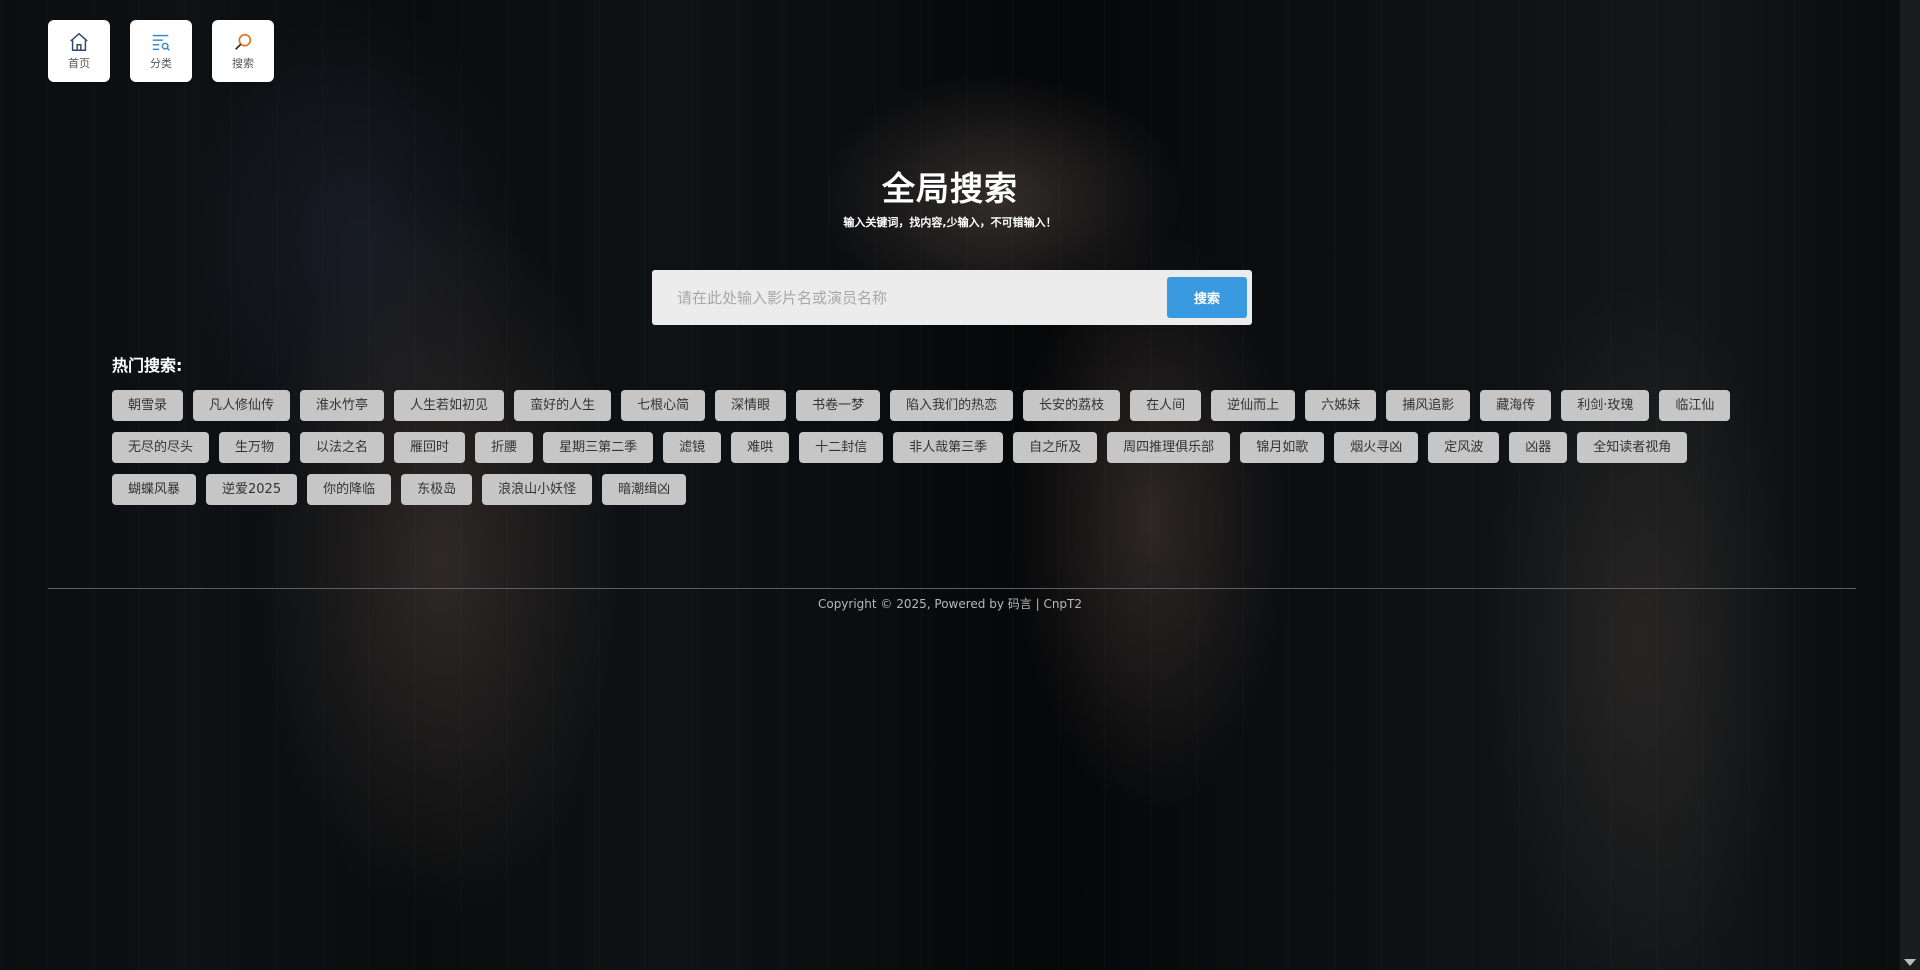 Image resolution: width=1920 pixels, height=970 pixels. What do you see at coordinates (1695, 405) in the screenshot?
I see `hot-search-tag: 临江仙` at bounding box center [1695, 405].